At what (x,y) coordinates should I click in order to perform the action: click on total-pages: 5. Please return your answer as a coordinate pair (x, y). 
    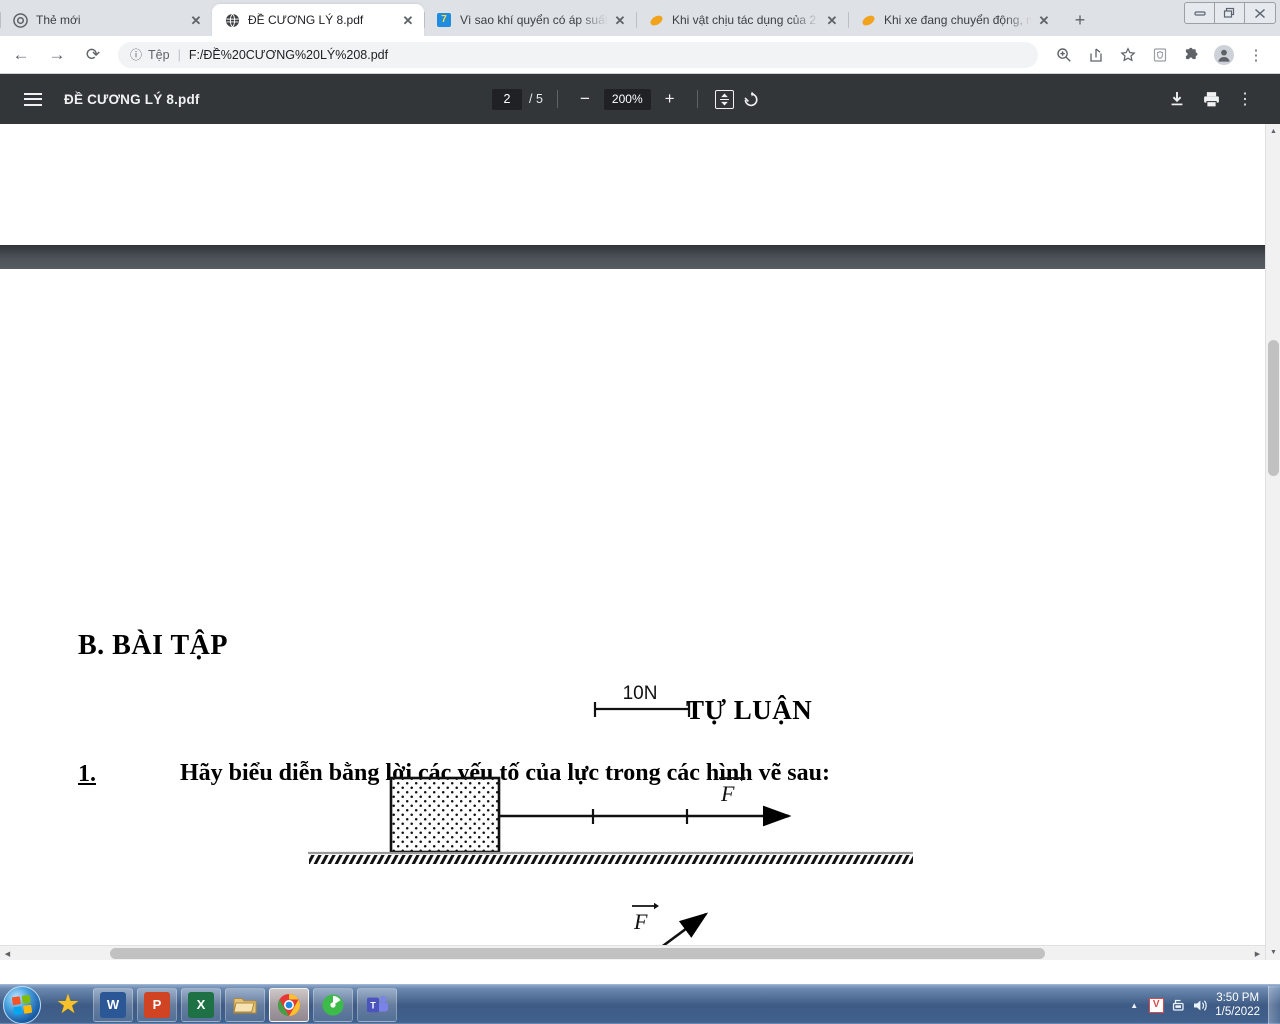
    Looking at the image, I should click on (539, 99).